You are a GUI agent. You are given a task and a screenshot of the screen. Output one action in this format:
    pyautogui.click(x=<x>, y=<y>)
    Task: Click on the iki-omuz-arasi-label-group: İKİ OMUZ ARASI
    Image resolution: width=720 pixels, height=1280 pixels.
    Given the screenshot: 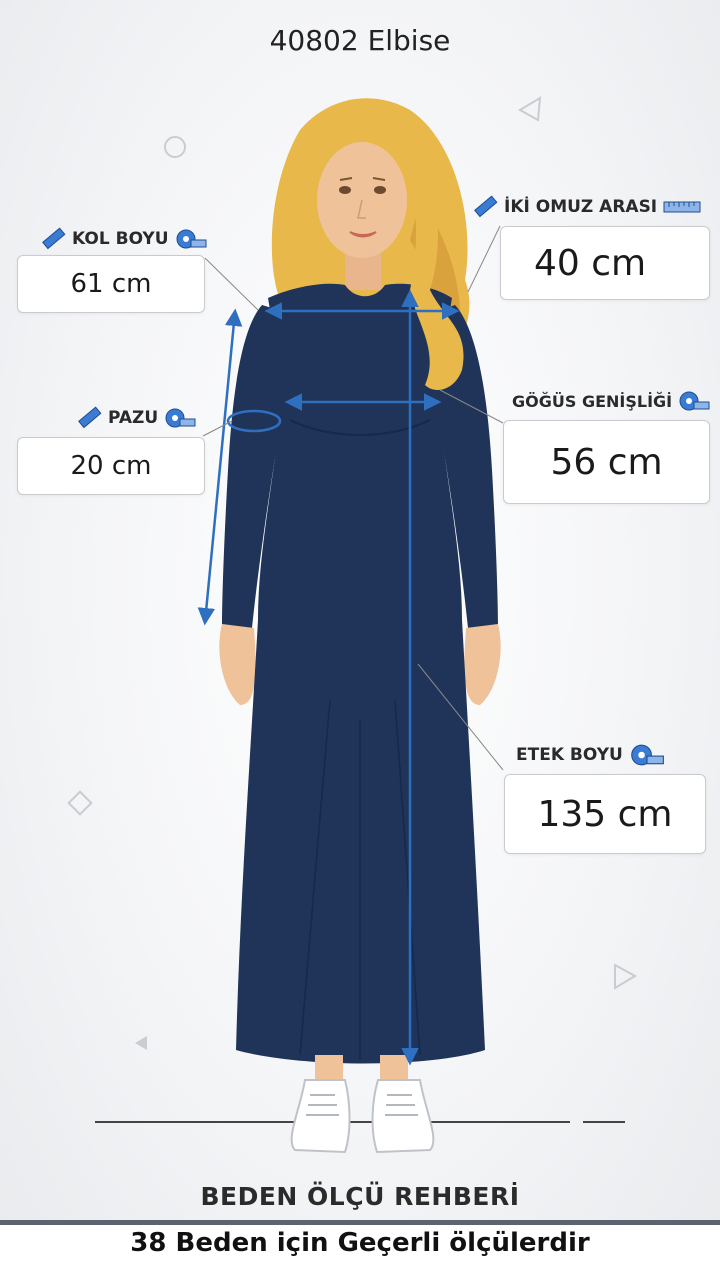 What is the action you would take?
    pyautogui.click(x=586, y=207)
    